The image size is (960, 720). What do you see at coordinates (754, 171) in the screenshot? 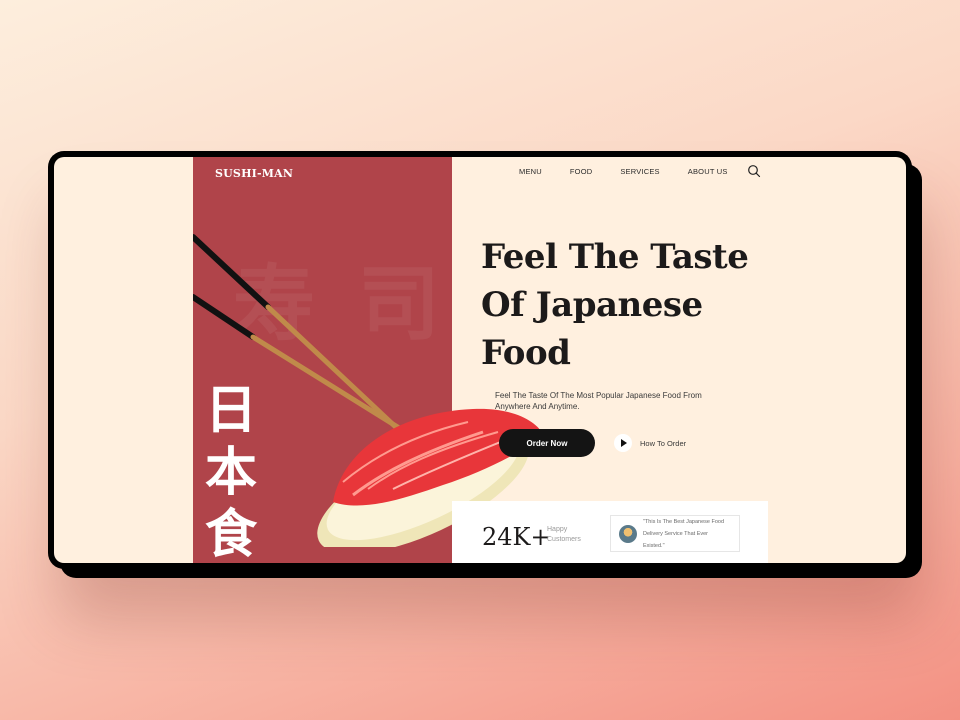
I see `search-icon` at bounding box center [754, 171].